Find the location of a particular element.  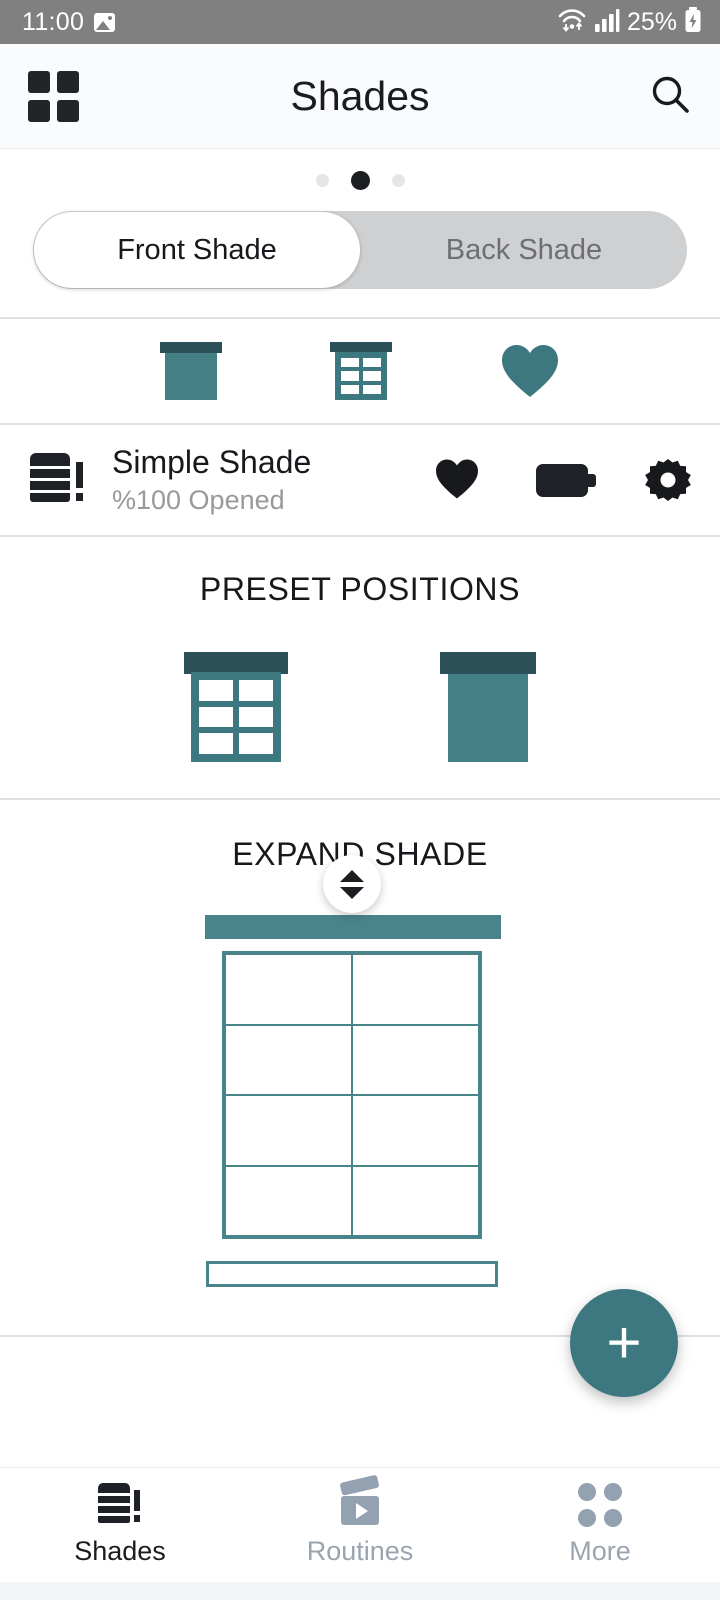

play-triangle is located at coordinates (361, 1510).